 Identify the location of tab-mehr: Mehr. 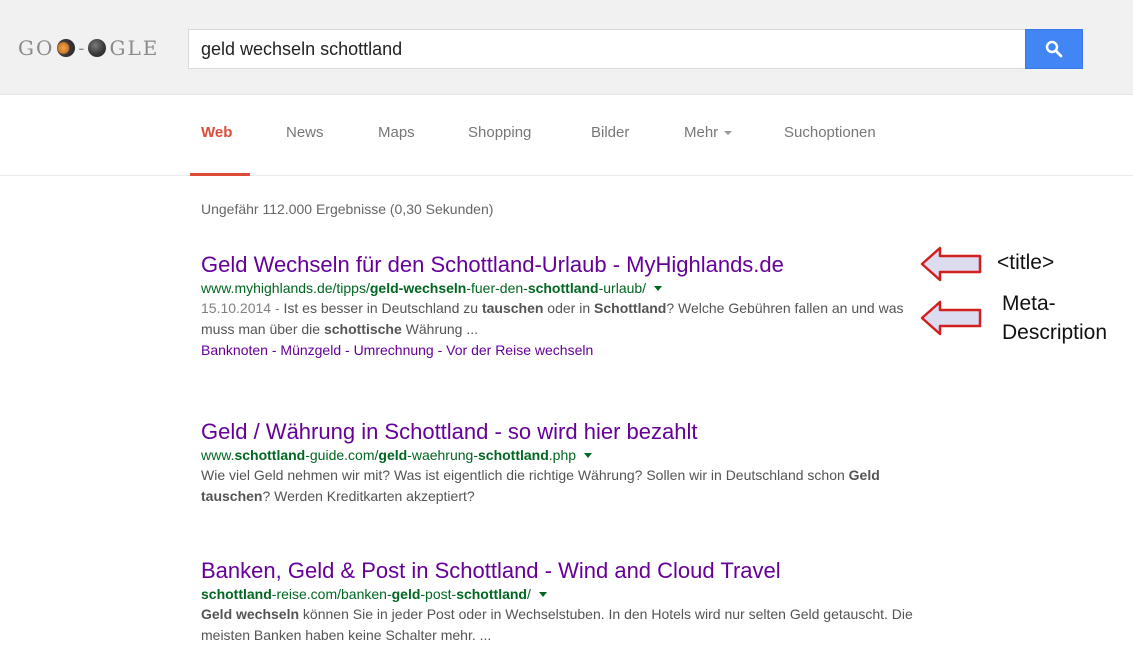
(708, 132).